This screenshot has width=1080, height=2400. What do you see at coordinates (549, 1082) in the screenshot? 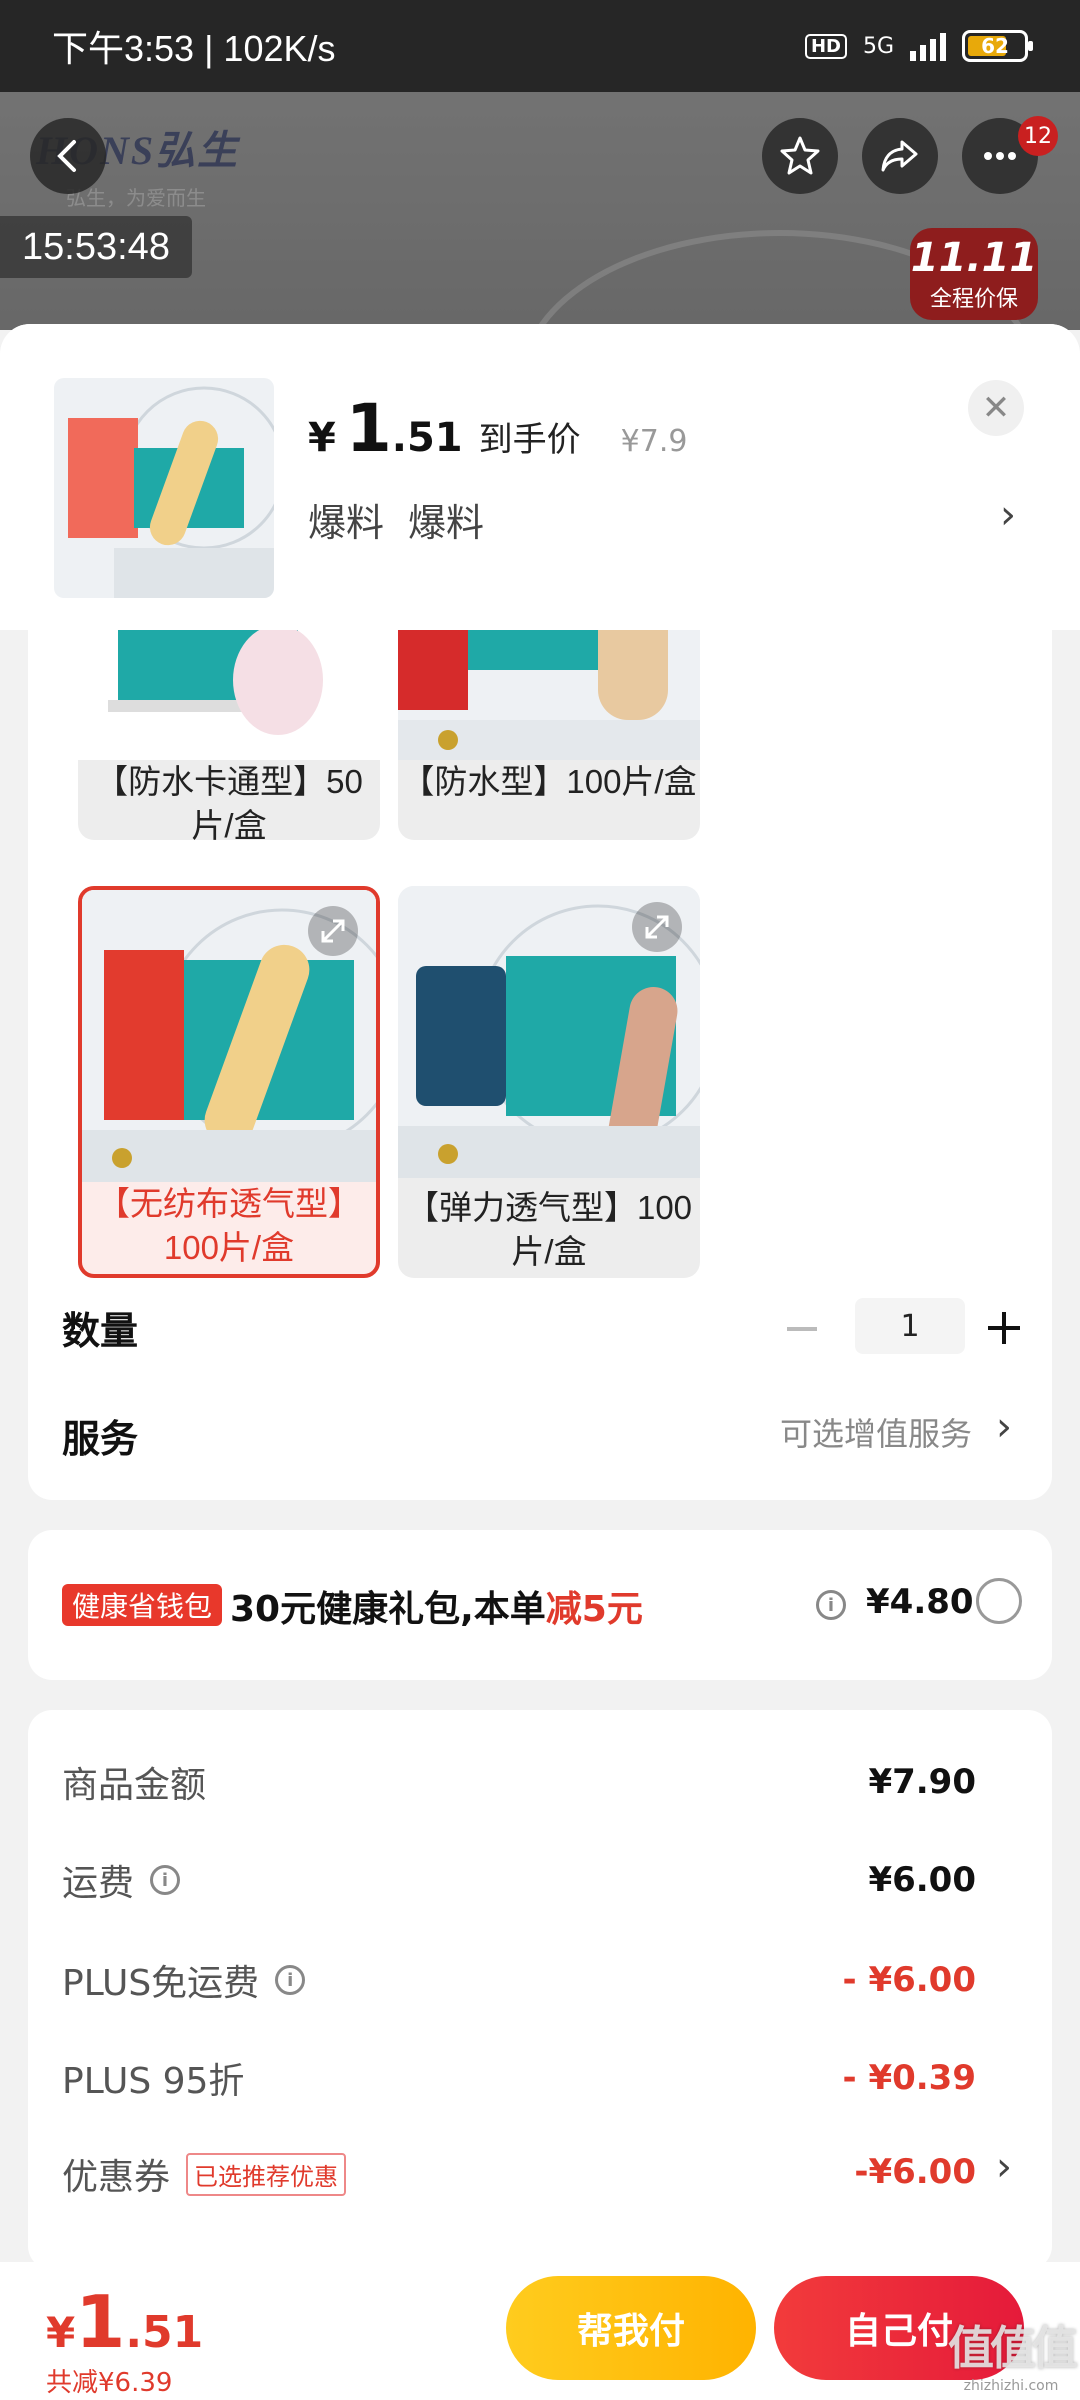
I see `variant-option: 【弹力透气型】100片/盒` at bounding box center [549, 1082].